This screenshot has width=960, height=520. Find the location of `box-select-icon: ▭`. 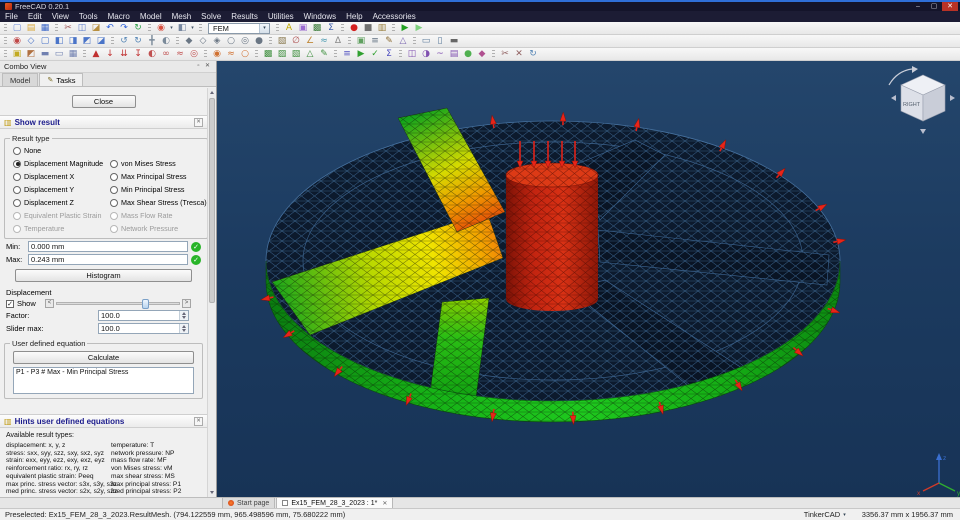

box-select-icon: ▭ is located at coordinates (426, 41).